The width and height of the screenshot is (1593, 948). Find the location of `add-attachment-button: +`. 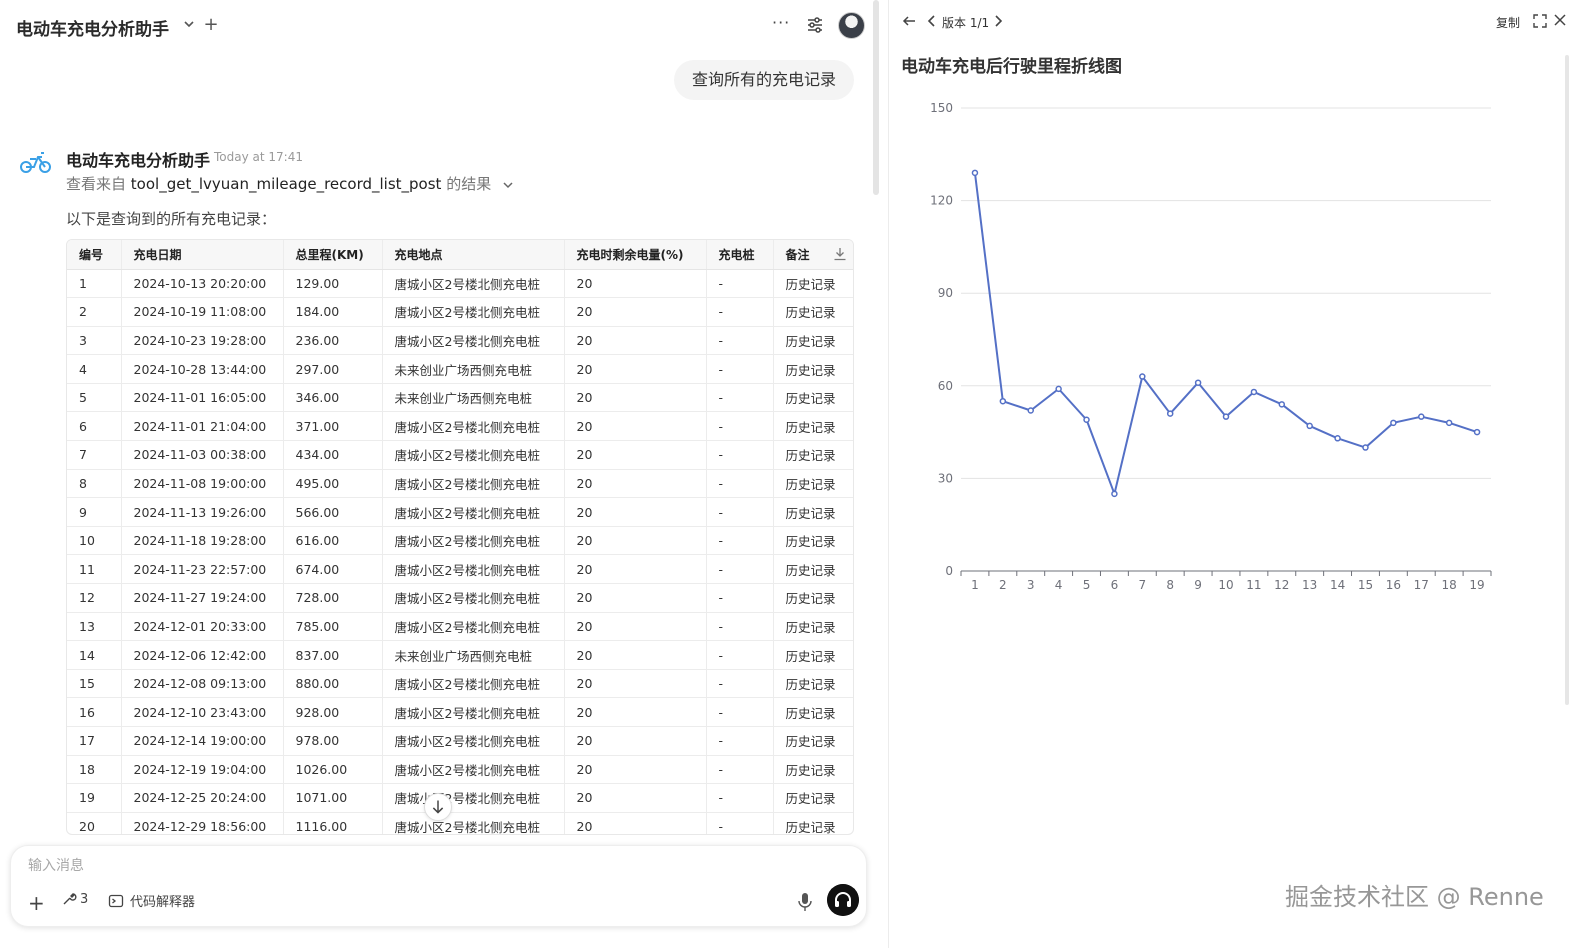

add-attachment-button: + is located at coordinates (36, 903).